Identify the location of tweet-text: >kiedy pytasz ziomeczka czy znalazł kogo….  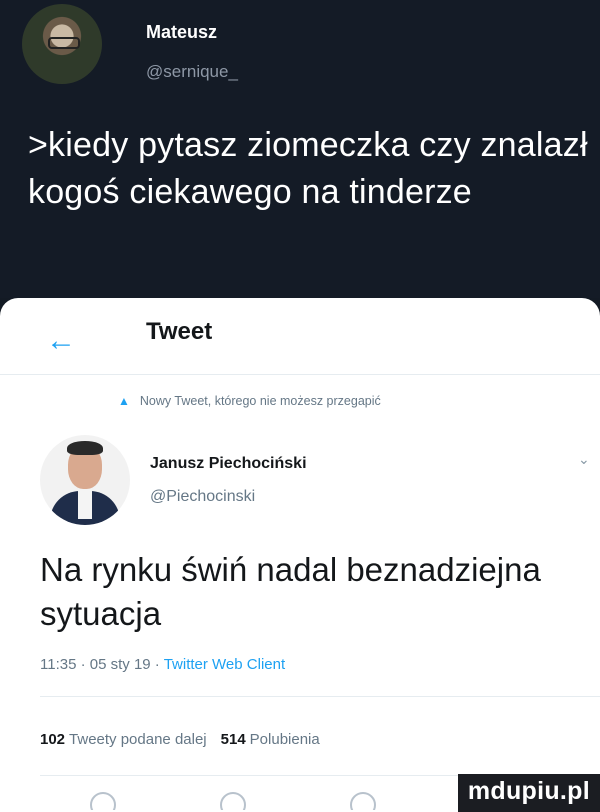
(308, 168).